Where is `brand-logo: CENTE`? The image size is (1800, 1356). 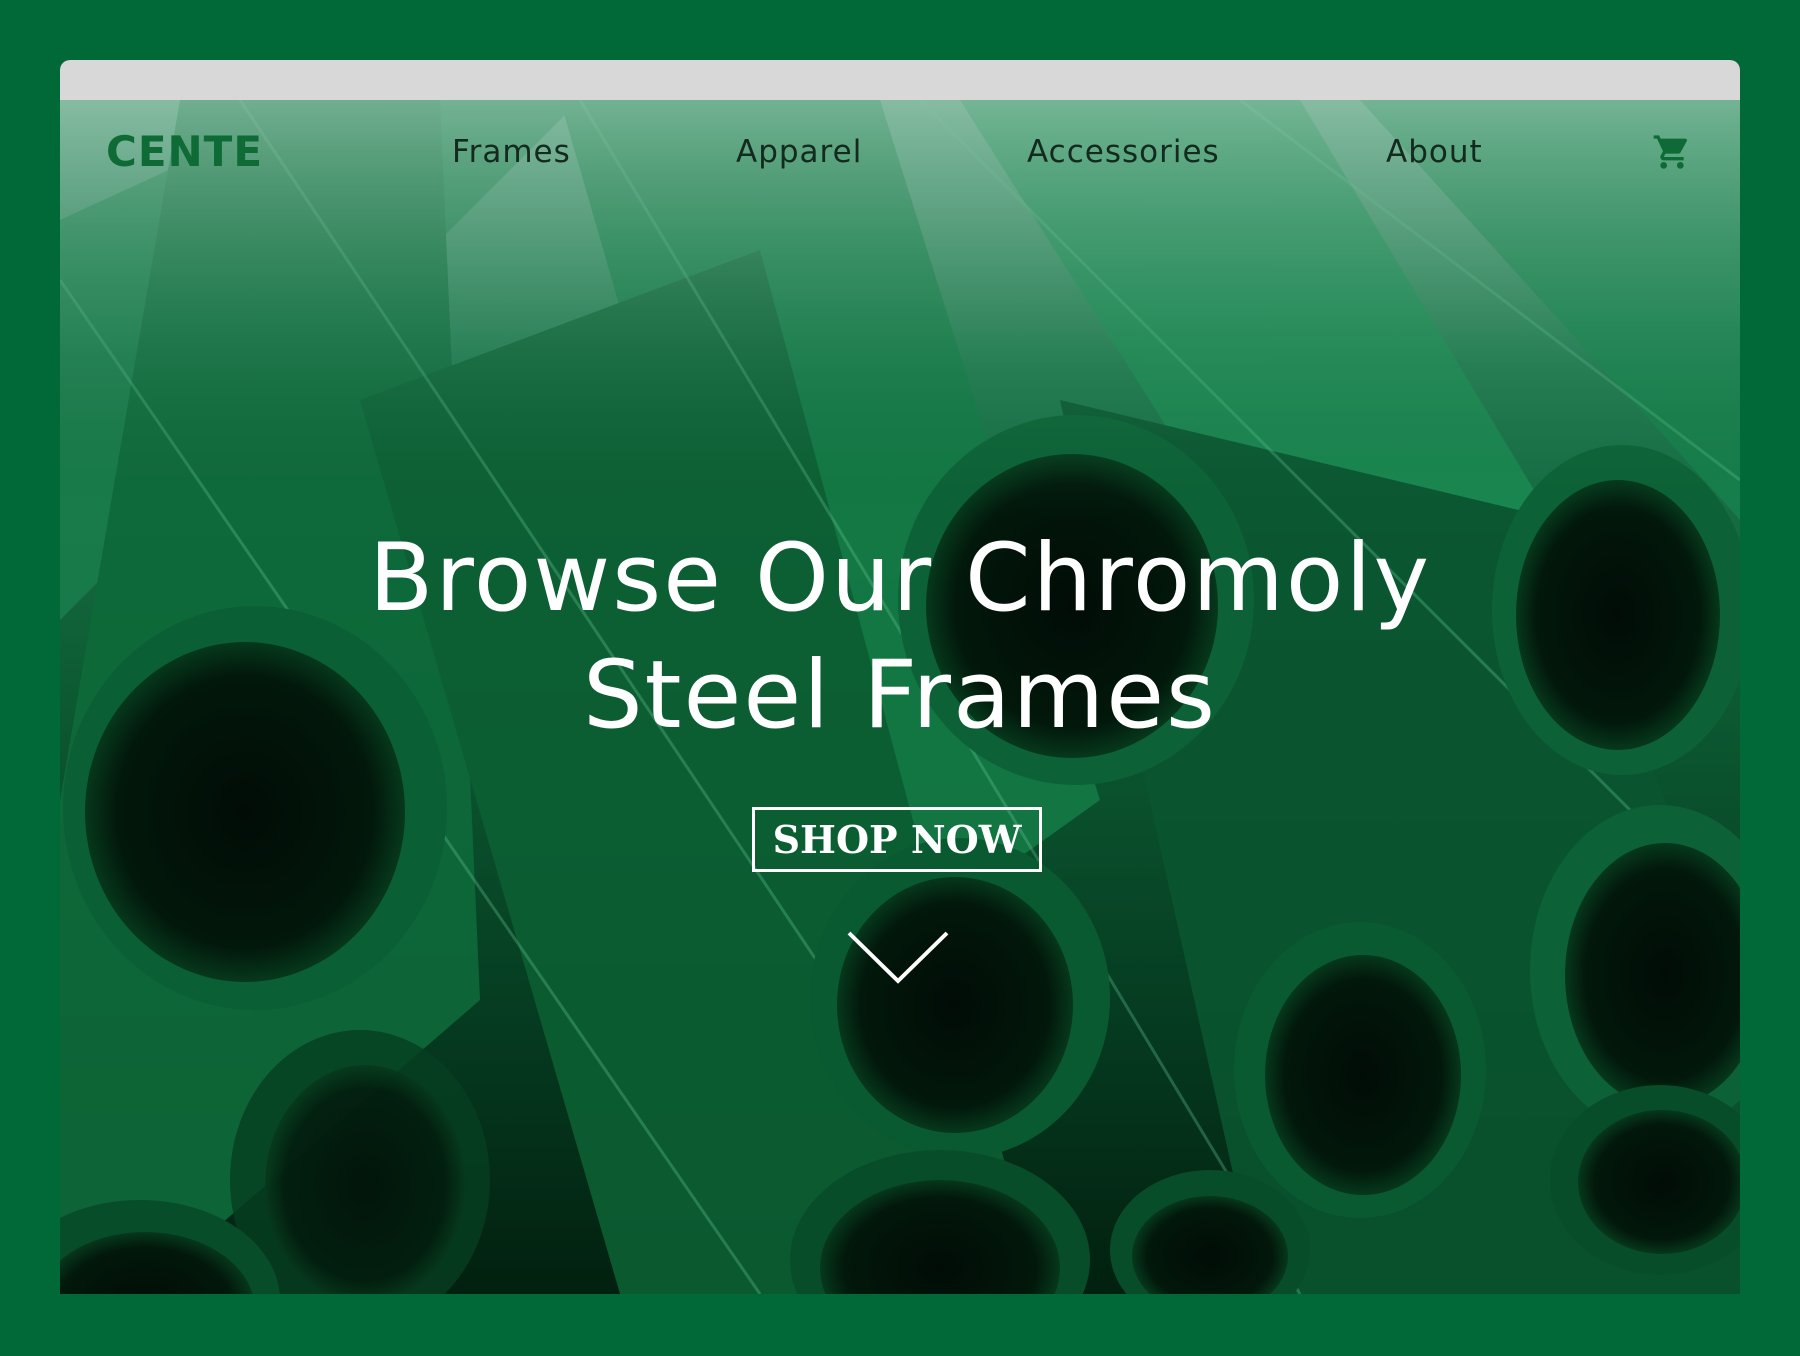 brand-logo: CENTE is located at coordinates (184, 152).